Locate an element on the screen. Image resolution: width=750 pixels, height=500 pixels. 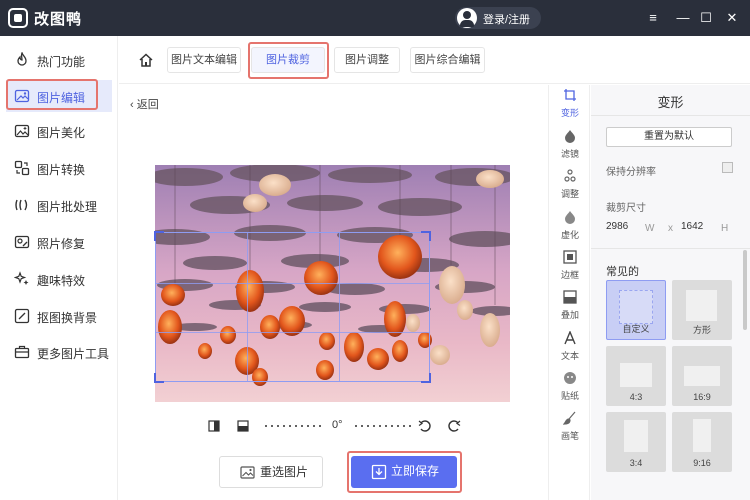
crop-handle-bottom-left is located at coordinates (159, 378).